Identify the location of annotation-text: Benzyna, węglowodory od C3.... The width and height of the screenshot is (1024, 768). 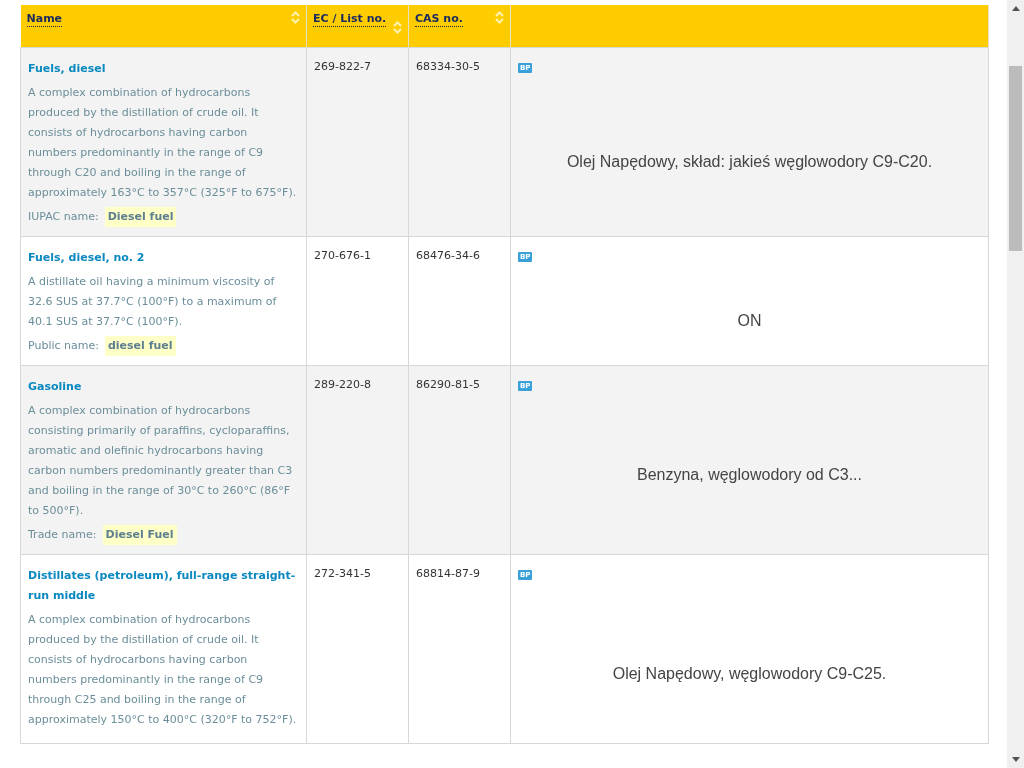
(749, 475).